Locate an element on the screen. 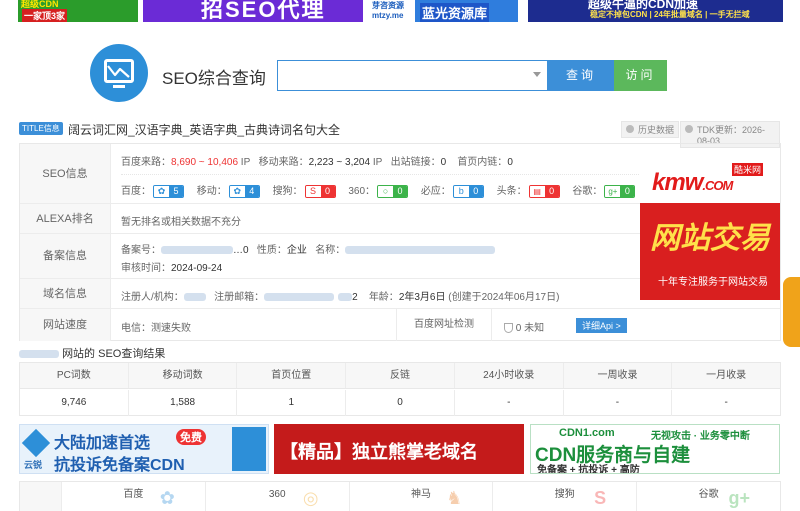 The width and height of the screenshot is (800, 511). toutiao-icon: ▤ is located at coordinates (537, 191).